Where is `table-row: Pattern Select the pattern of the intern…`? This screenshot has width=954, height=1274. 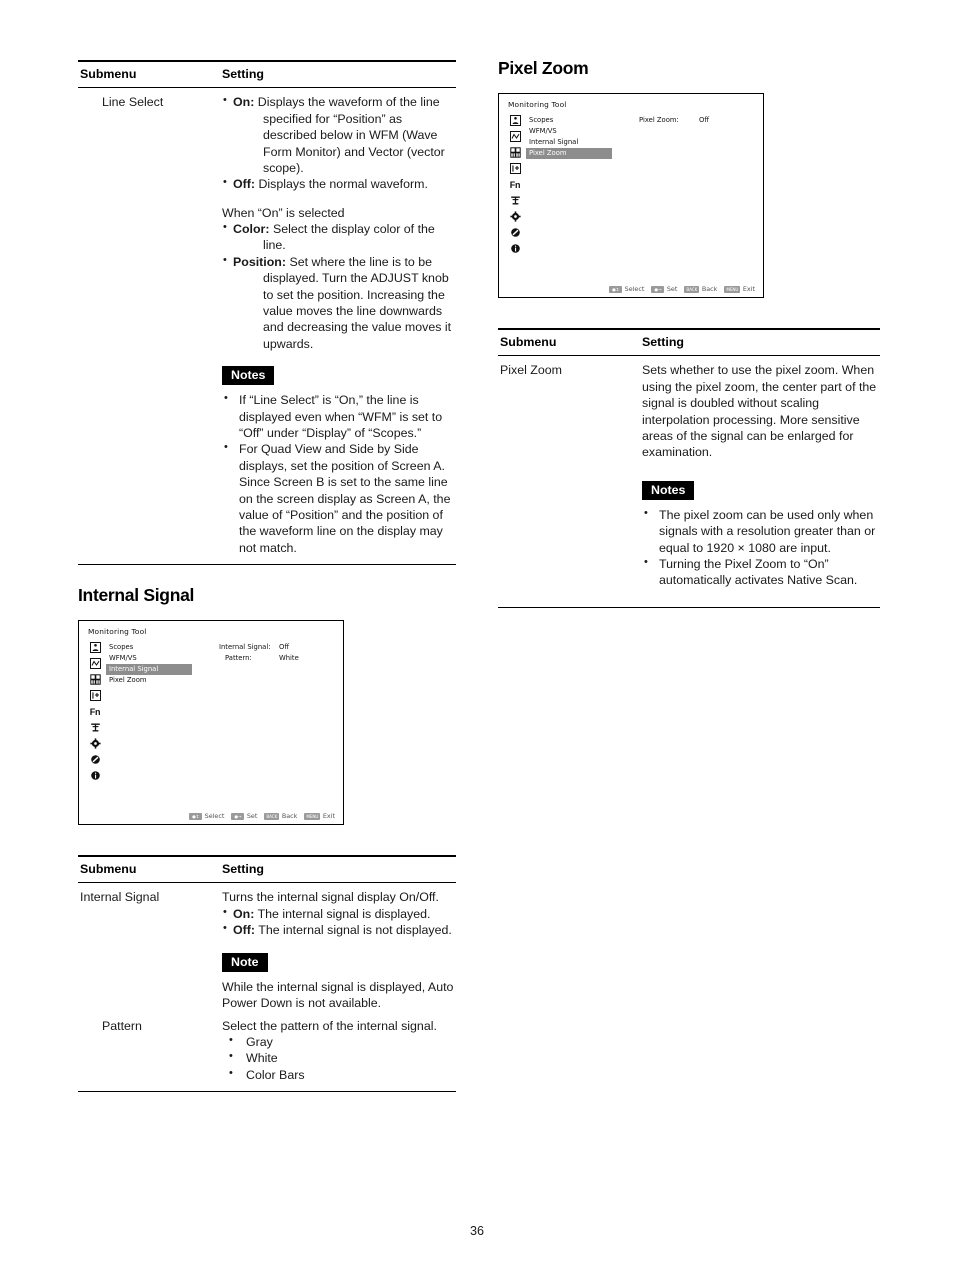 table-row: Pattern Select the pattern of the intern… is located at coordinates (267, 1052).